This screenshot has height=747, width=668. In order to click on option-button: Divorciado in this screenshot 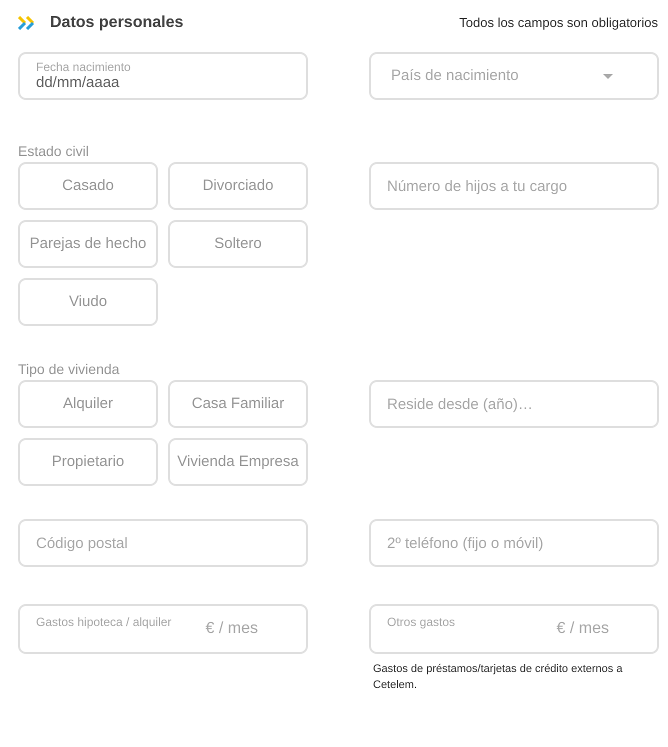, I will do `click(238, 186)`.